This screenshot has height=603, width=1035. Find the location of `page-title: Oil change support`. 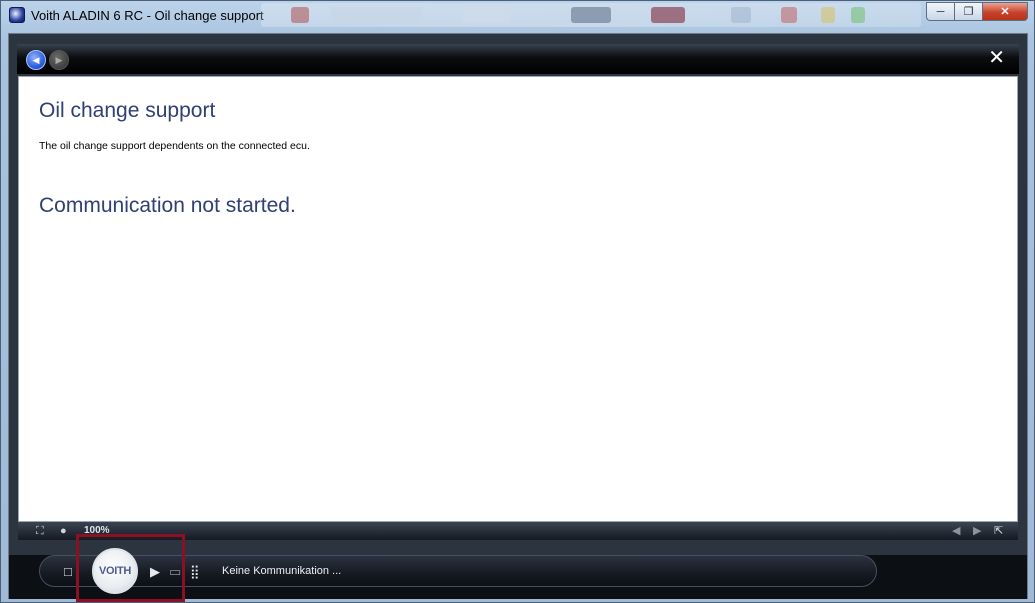

page-title: Oil change support is located at coordinates (127, 110).